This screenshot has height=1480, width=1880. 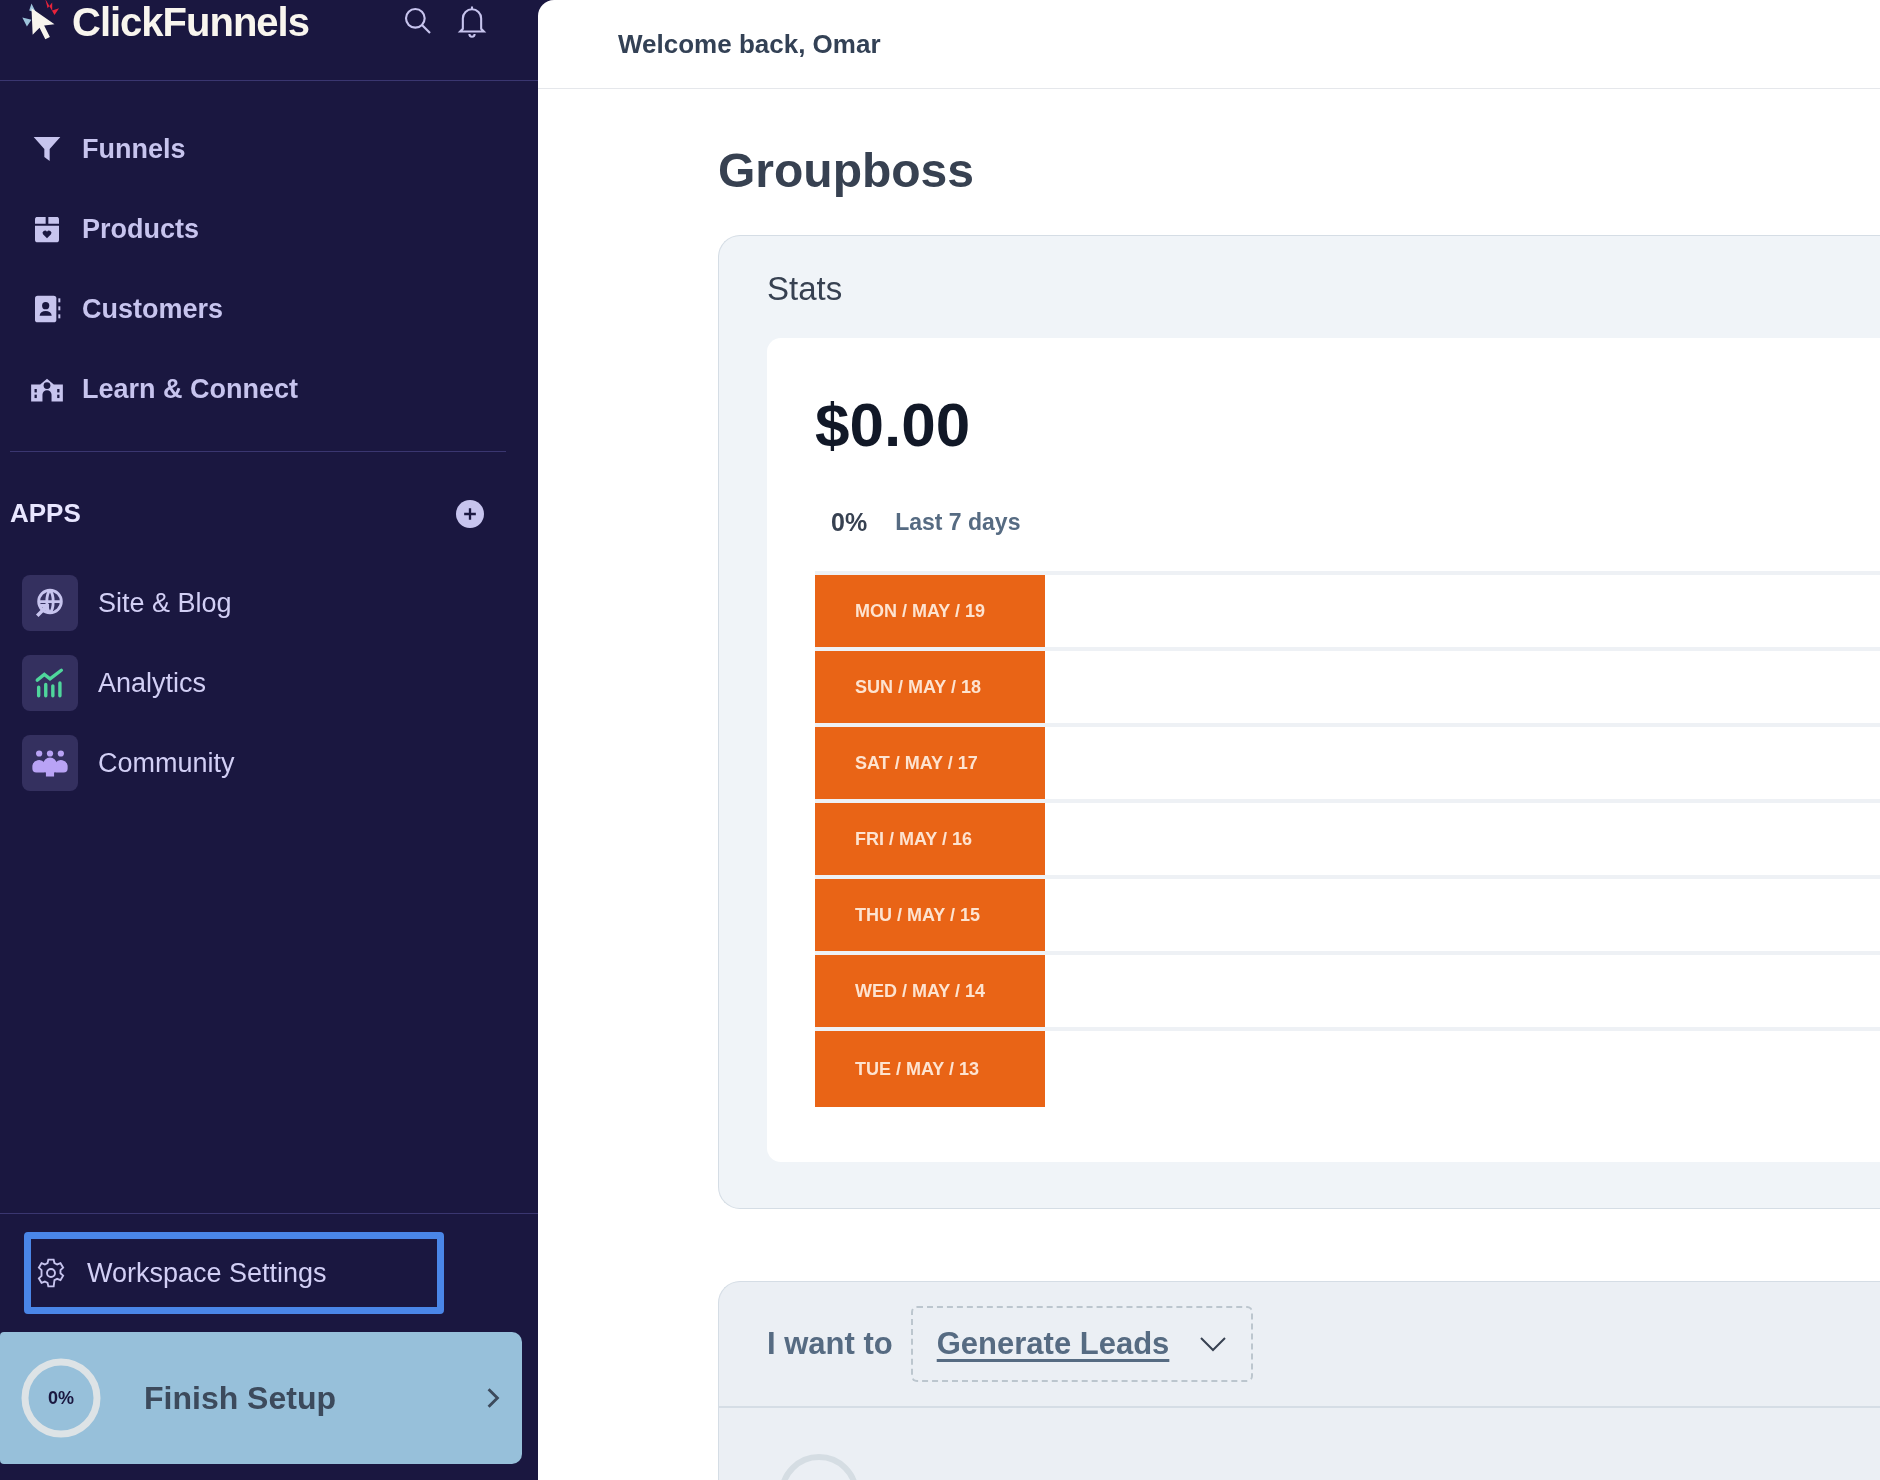 What do you see at coordinates (749, 44) in the screenshot?
I see `welcome-message: Welcome back, Omar` at bounding box center [749, 44].